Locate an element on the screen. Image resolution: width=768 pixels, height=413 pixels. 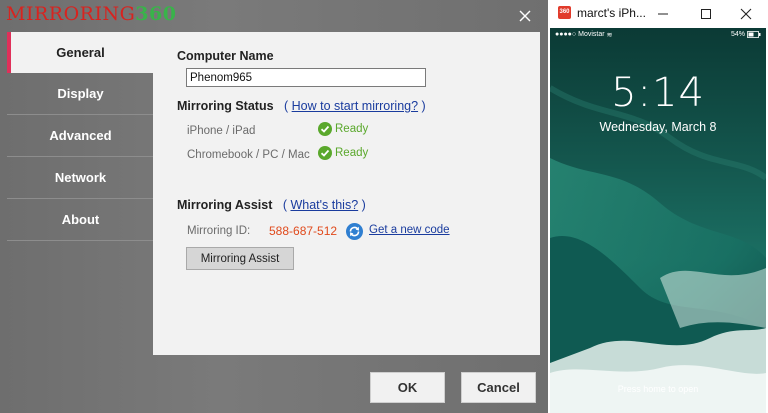
get-new-code-link: Get a new code is located at coordinates (409, 230).